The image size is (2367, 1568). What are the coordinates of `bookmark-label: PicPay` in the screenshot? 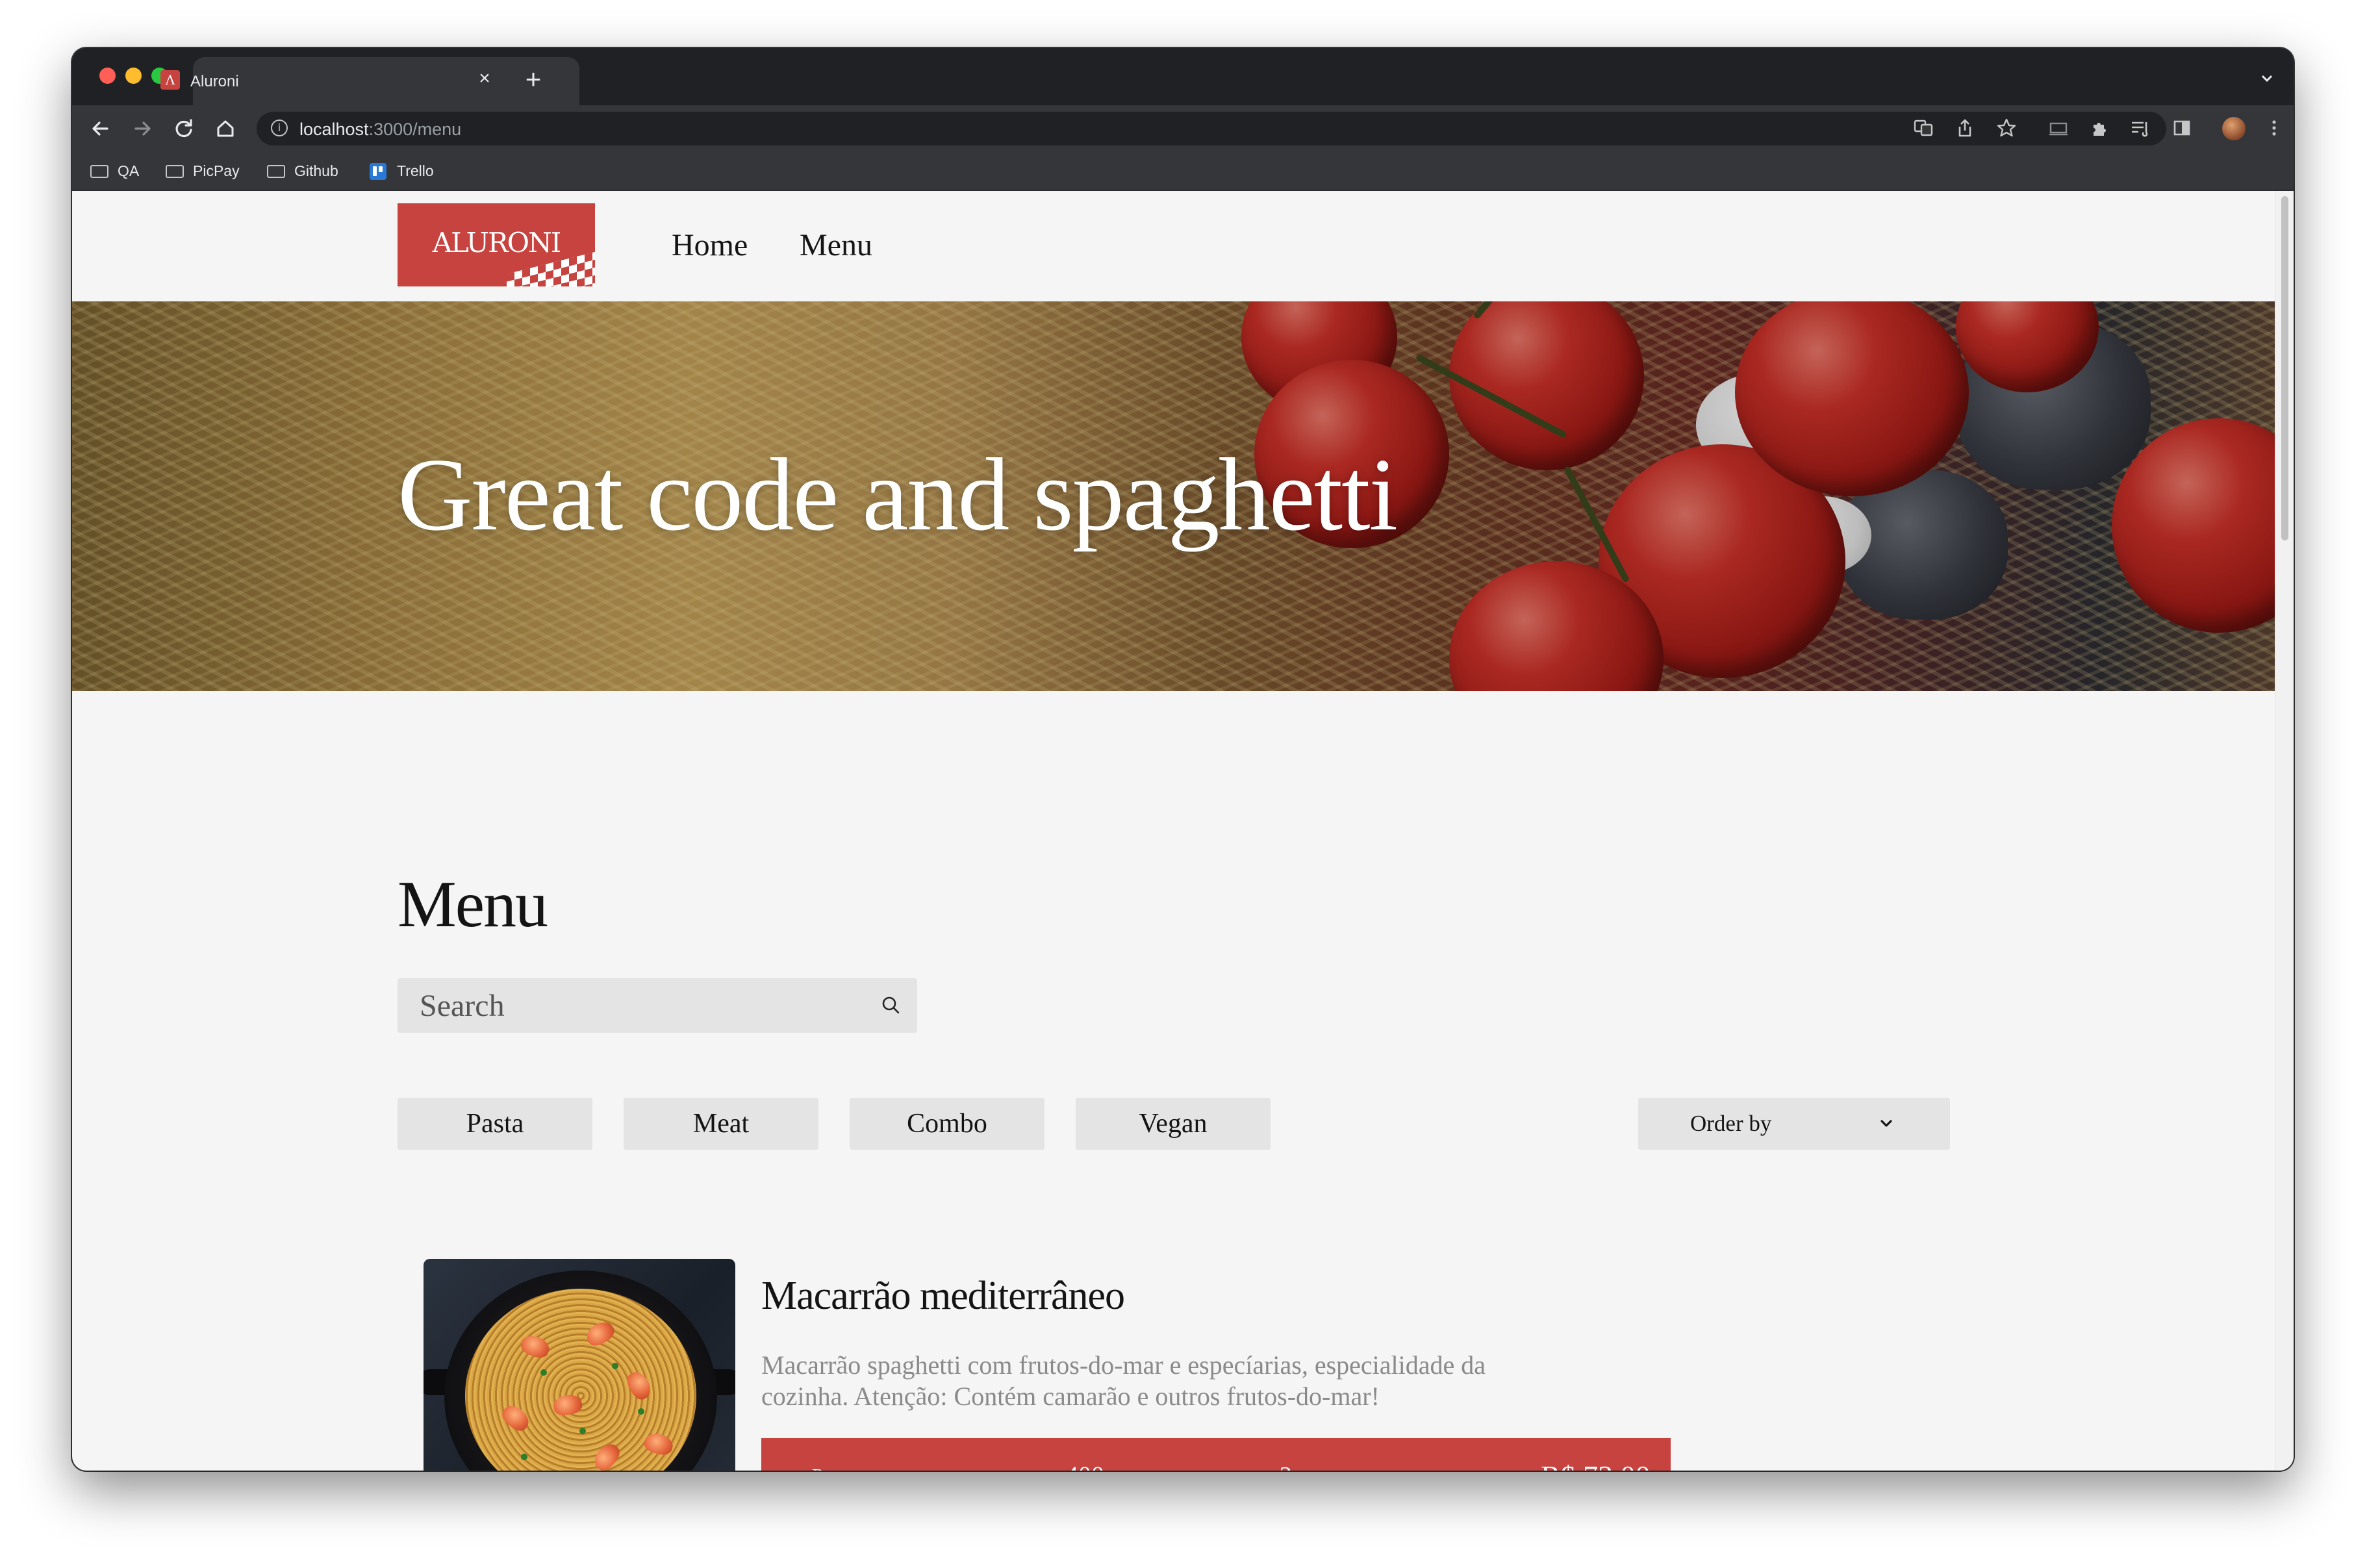 It's located at (217, 170).